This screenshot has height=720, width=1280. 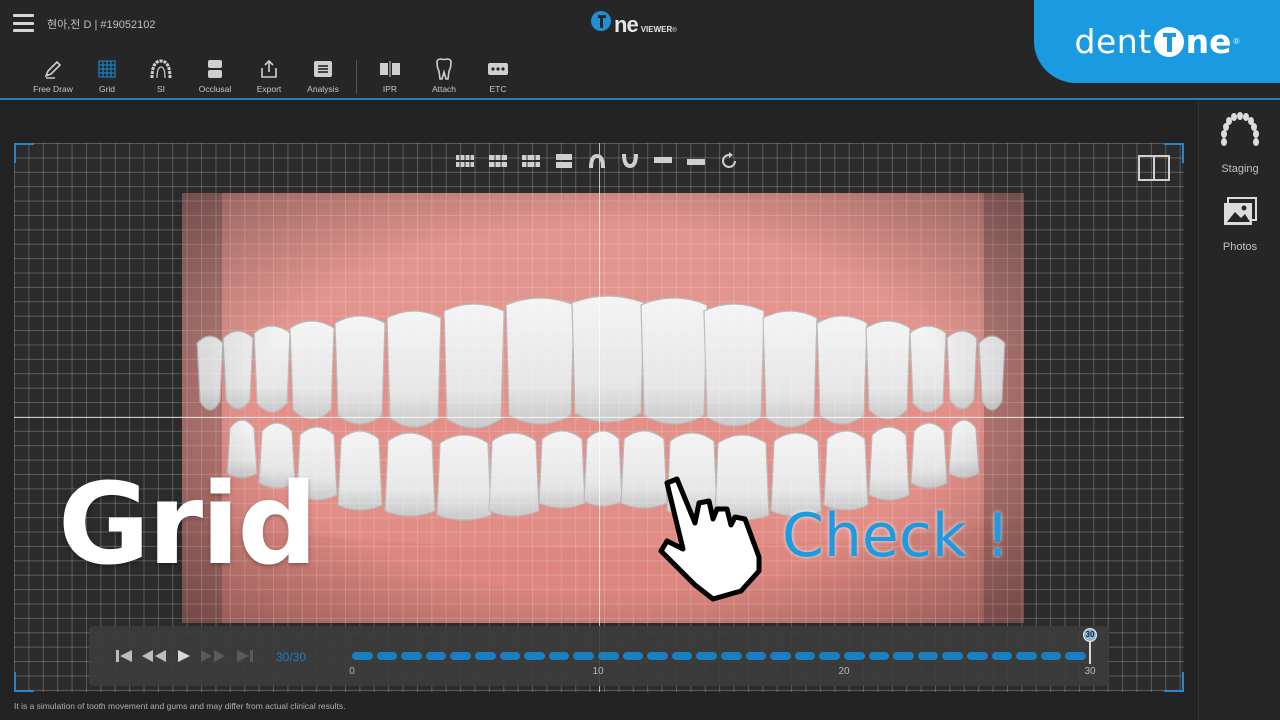 What do you see at coordinates (269, 89) in the screenshot?
I see `tool-label: Export` at bounding box center [269, 89].